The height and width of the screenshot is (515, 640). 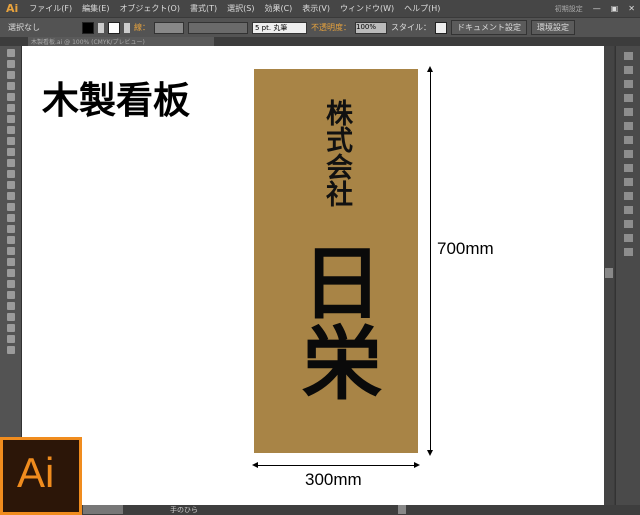 What do you see at coordinates (615, 8) in the screenshot?
I see `maximize-button: ▣` at bounding box center [615, 8].